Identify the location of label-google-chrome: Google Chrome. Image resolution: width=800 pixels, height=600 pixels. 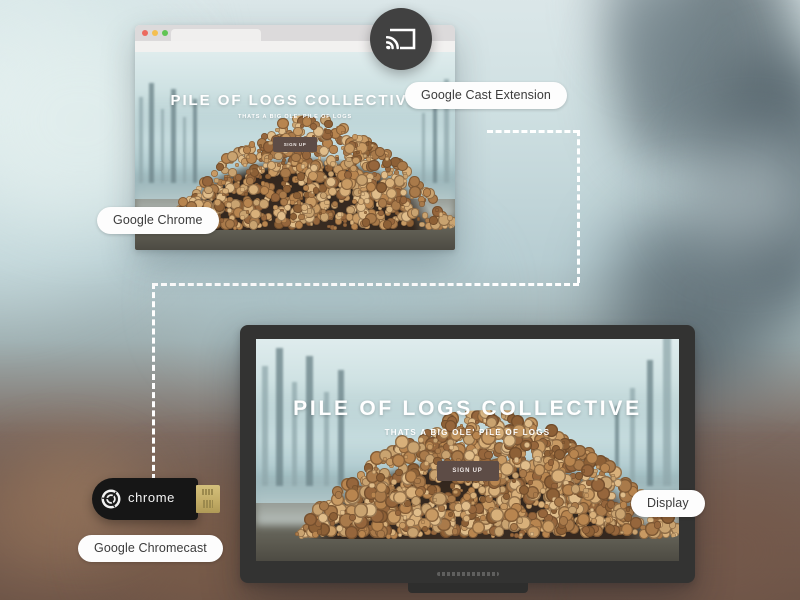
(158, 220).